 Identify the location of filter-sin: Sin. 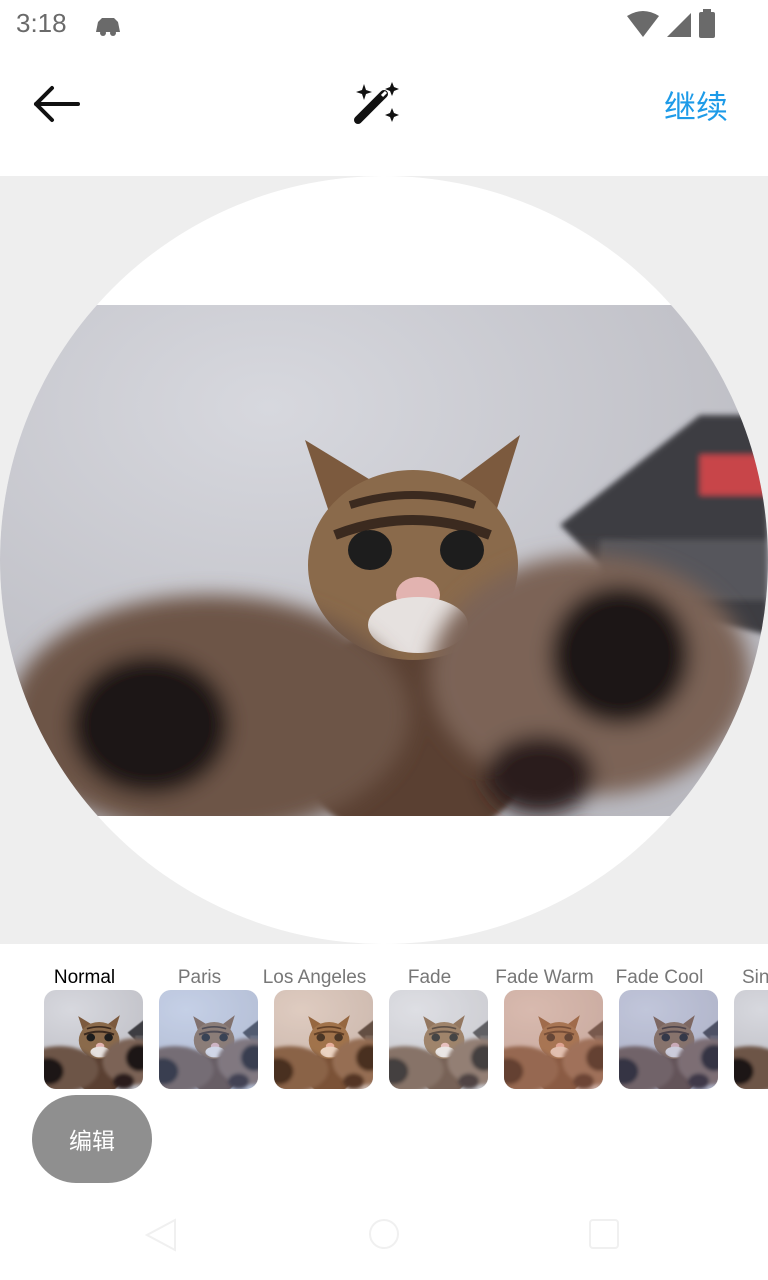
(742, 975).